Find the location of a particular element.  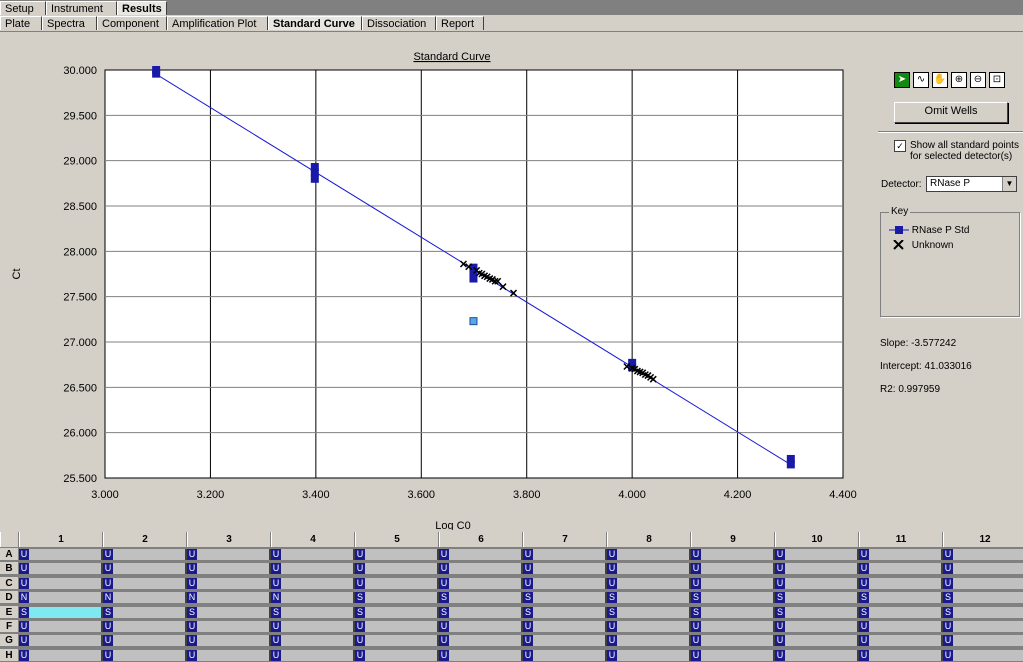

tab-report: Report is located at coordinates (460, 23).